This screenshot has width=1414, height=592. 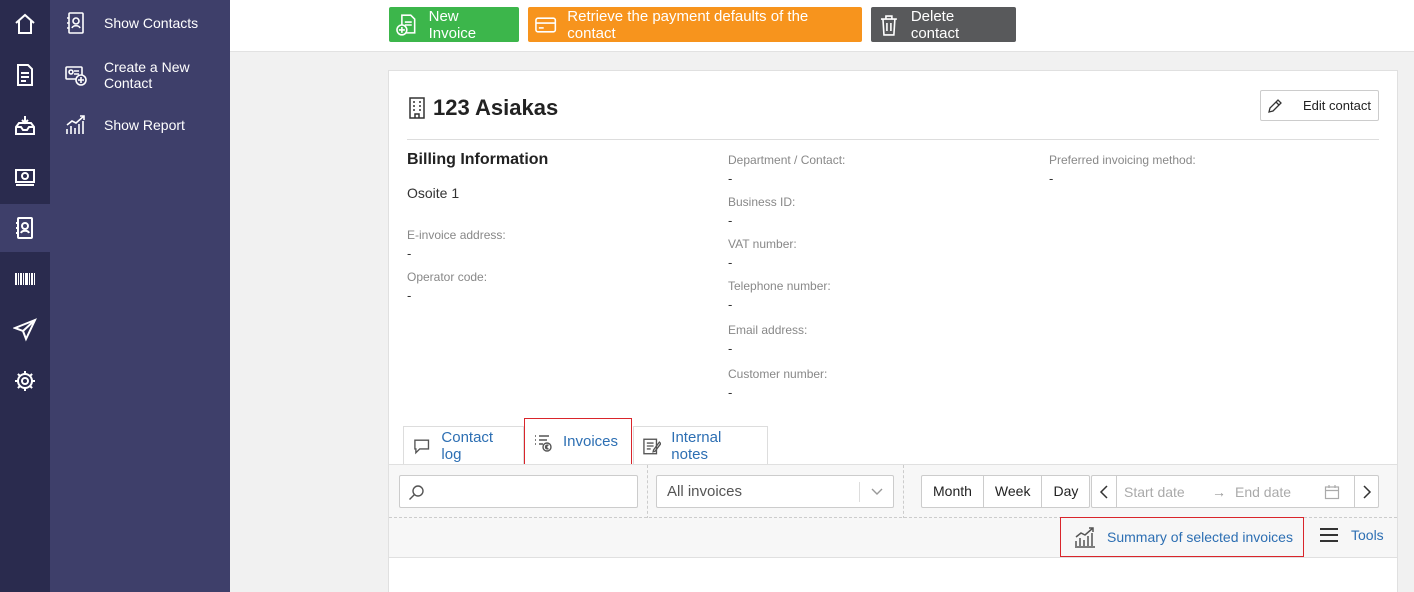 I want to click on new-invoice-button: New Invoice, so click(x=454, y=24).